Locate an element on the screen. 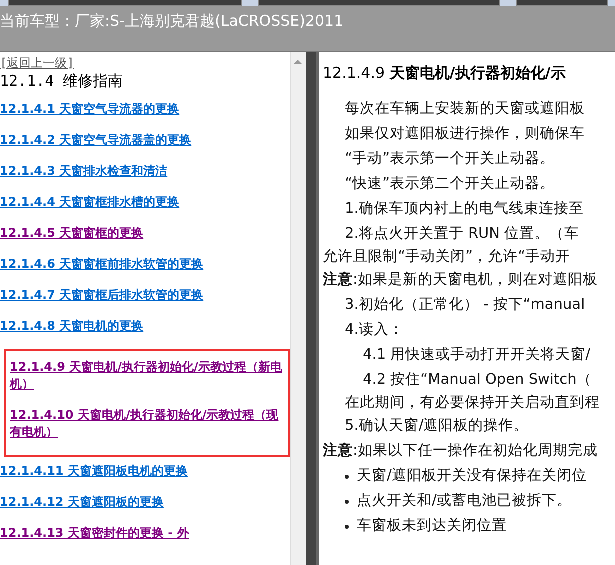 This screenshot has height=565, width=615. scroll-up-icon is located at coordinates (298, 62).